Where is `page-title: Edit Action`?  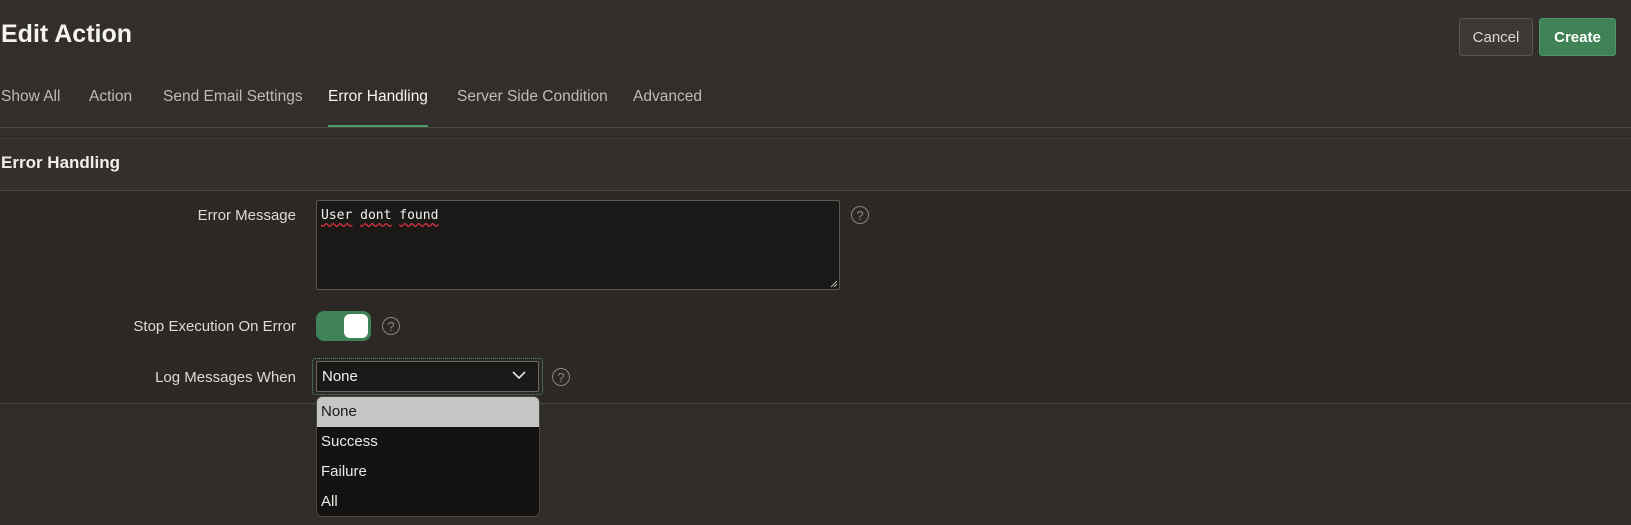
page-title: Edit Action is located at coordinates (67, 34).